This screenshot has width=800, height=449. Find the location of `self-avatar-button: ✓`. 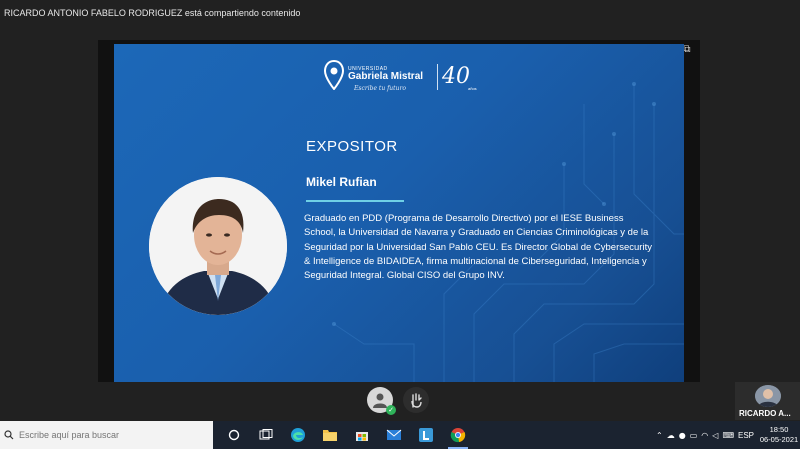

self-avatar-button: ✓ is located at coordinates (381, 401).